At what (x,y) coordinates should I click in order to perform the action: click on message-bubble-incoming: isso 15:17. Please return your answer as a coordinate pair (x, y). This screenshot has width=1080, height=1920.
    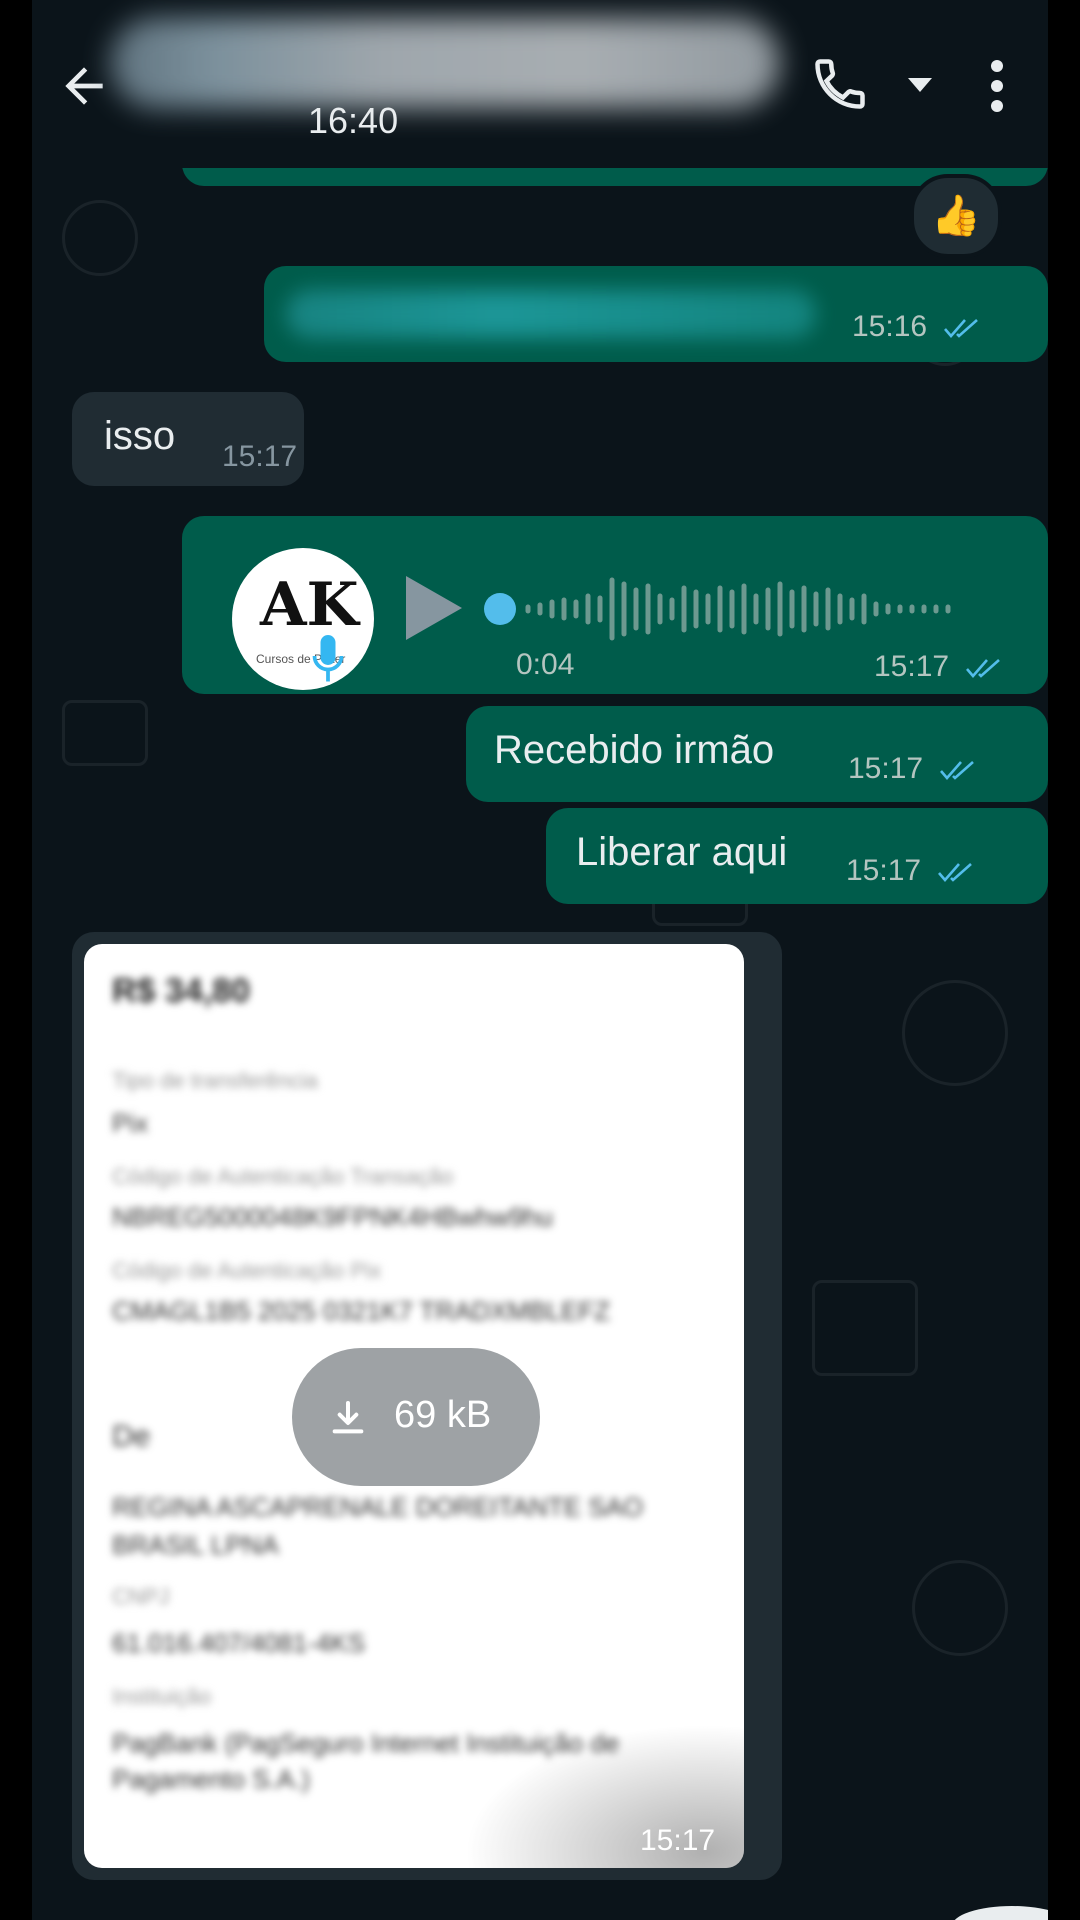
    Looking at the image, I should click on (188, 439).